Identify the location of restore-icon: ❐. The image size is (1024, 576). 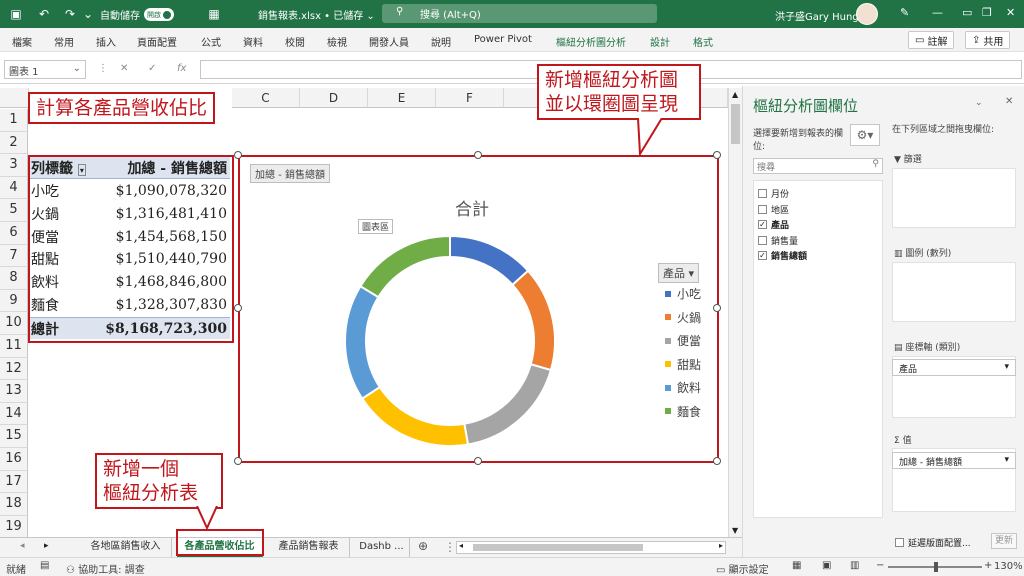
(987, 12).